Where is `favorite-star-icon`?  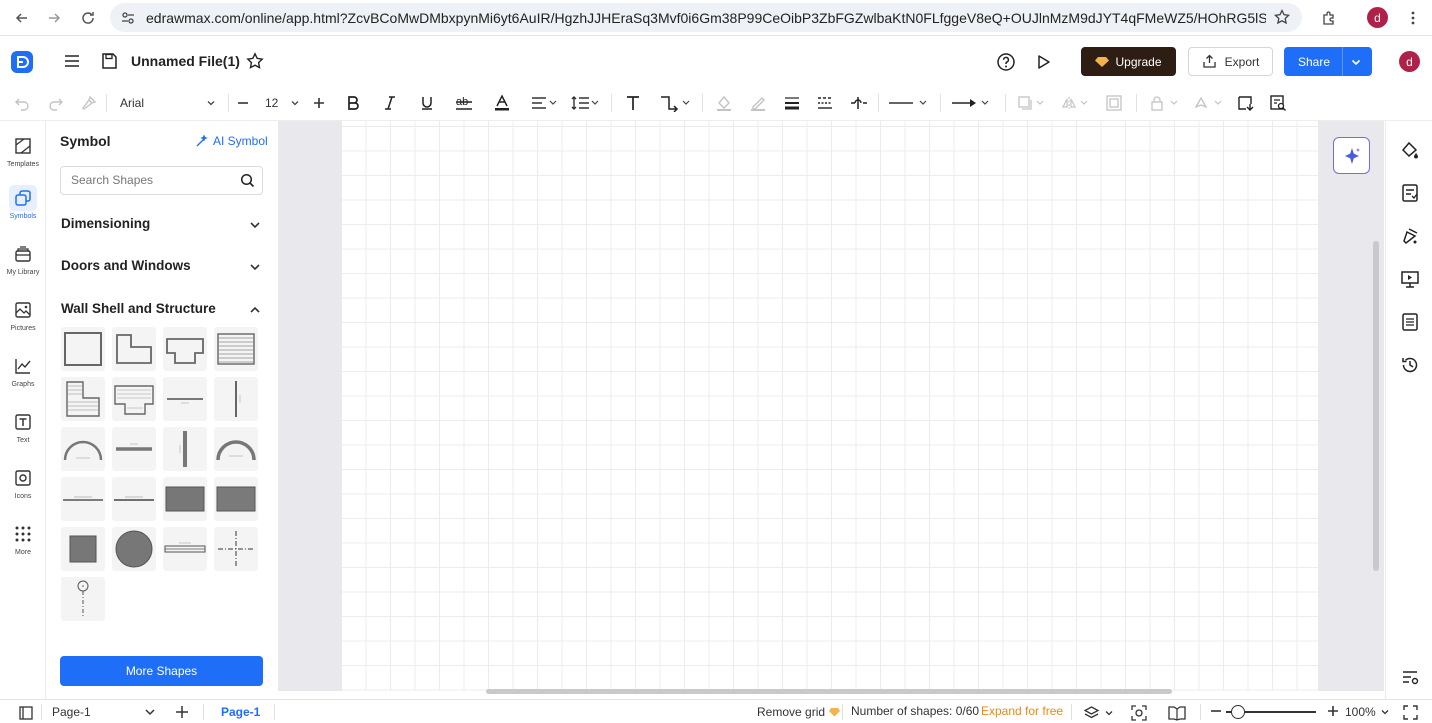 favorite-star-icon is located at coordinates (255, 61).